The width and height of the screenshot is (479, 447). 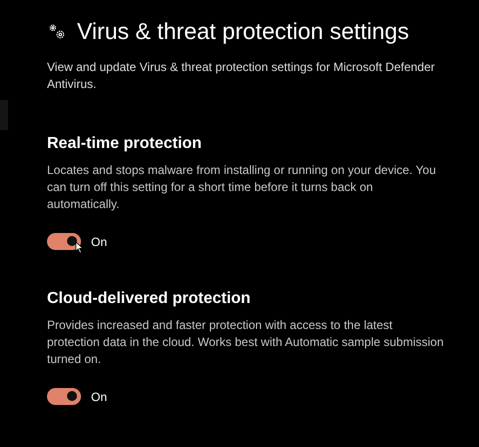 I want to click on page-description: View and update Virus & threat protection settings for Microsoft Defender Antivirus., so click(x=241, y=76).